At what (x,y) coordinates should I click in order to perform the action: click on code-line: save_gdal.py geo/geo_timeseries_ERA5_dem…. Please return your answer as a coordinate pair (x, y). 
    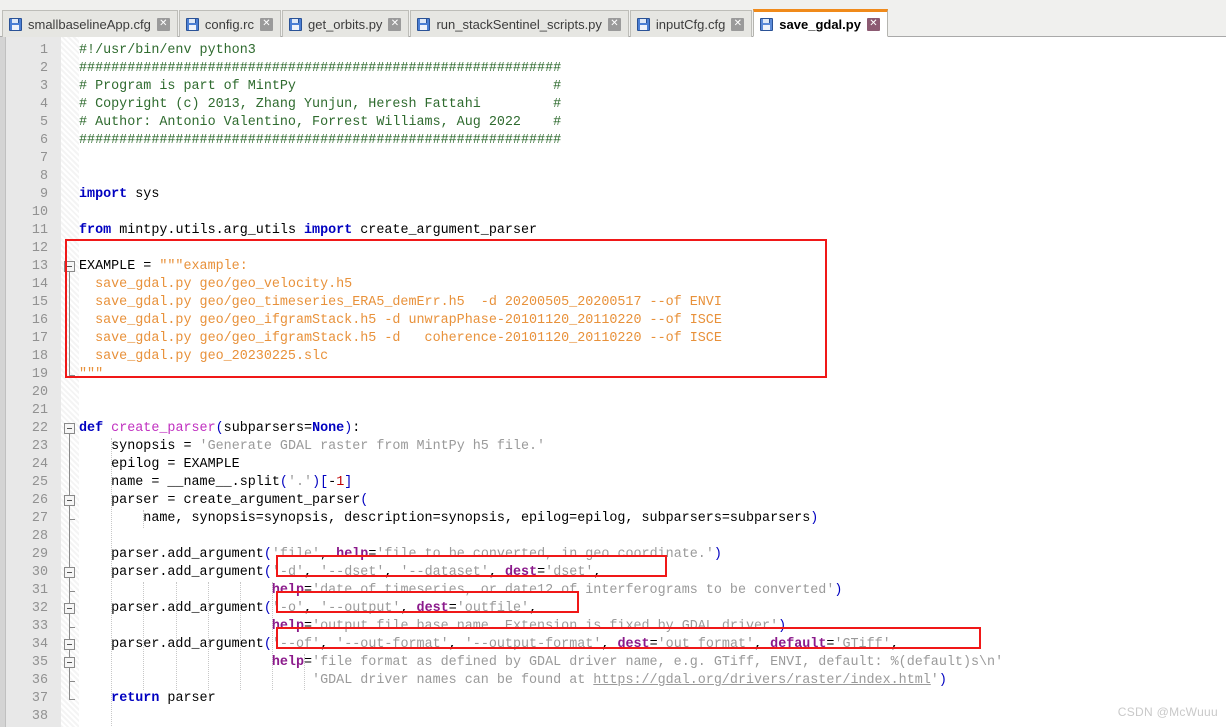
    Looking at the image, I should click on (613, 303).